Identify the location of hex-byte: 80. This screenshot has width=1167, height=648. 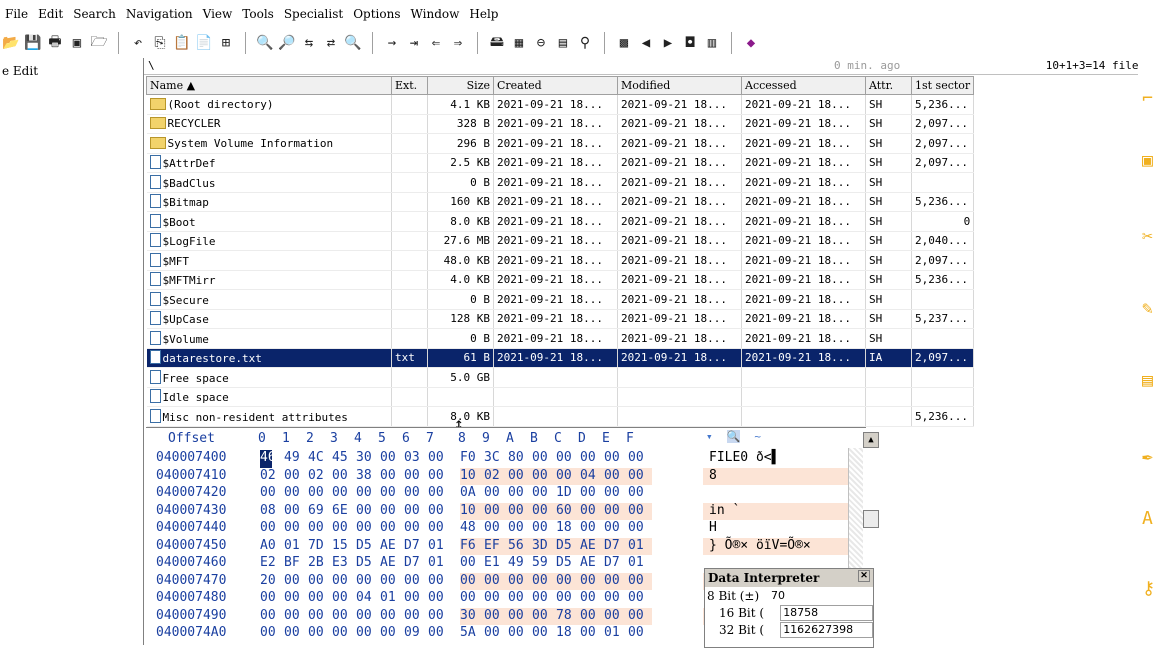
(520, 459).